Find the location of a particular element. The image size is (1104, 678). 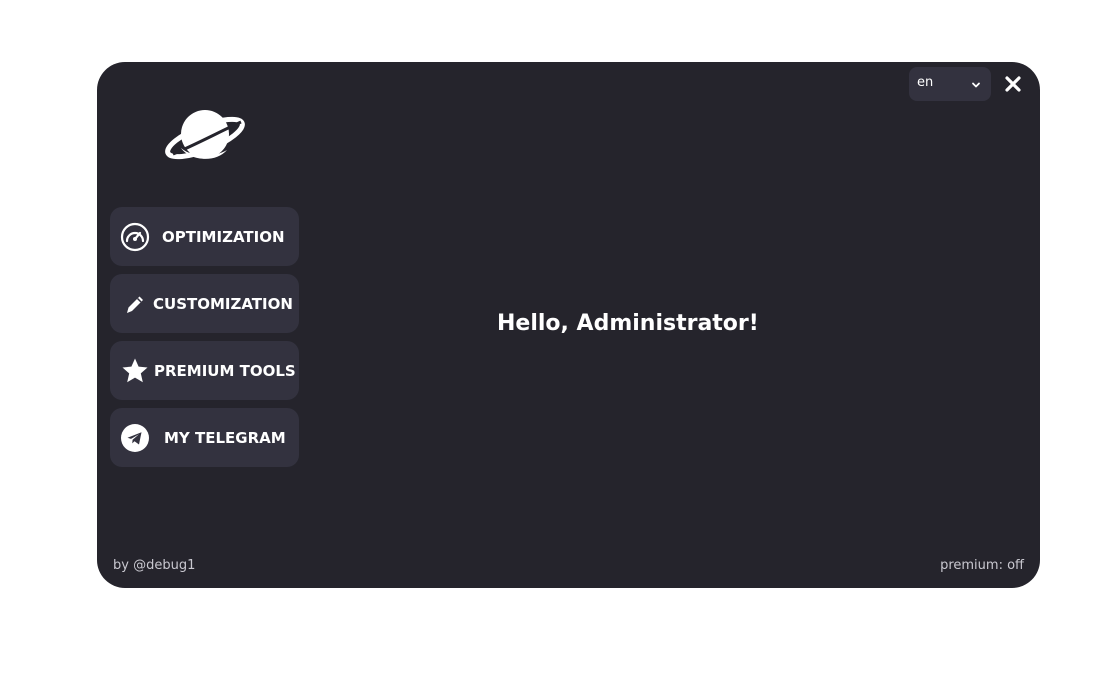

customization-button: CUSTOMIZATION is located at coordinates (204, 303).